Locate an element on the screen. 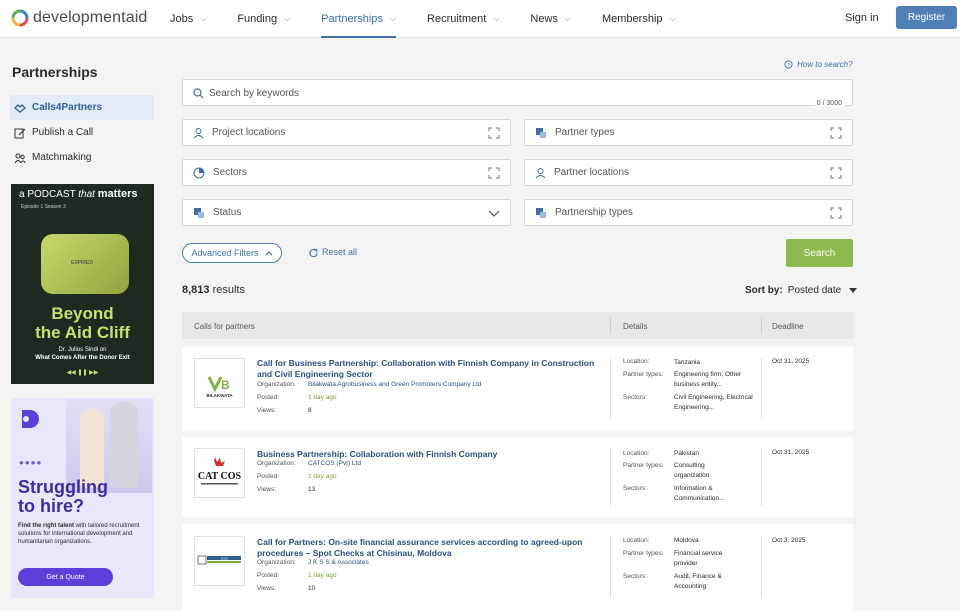 The height and width of the screenshot is (611, 960). nav-jobs-label: Jobs is located at coordinates (182, 19).